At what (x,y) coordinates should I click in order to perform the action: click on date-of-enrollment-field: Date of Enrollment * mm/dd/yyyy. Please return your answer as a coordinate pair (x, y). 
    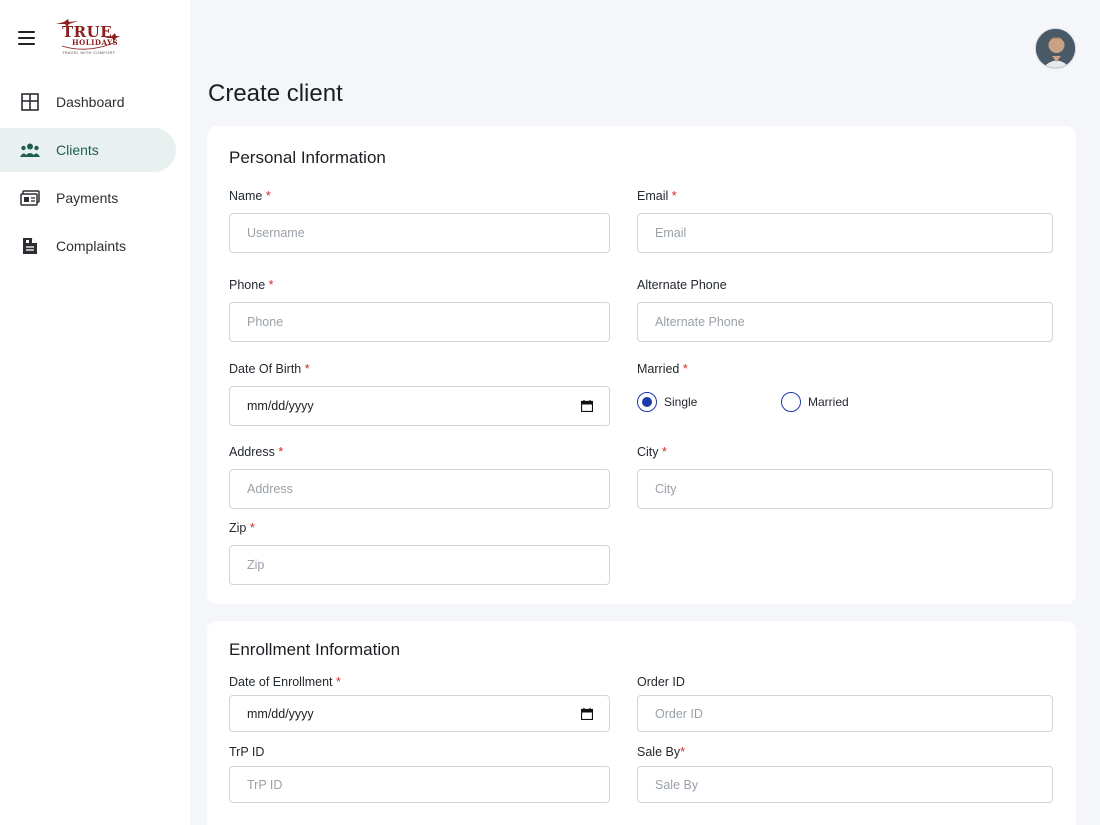
    Looking at the image, I should click on (419, 703).